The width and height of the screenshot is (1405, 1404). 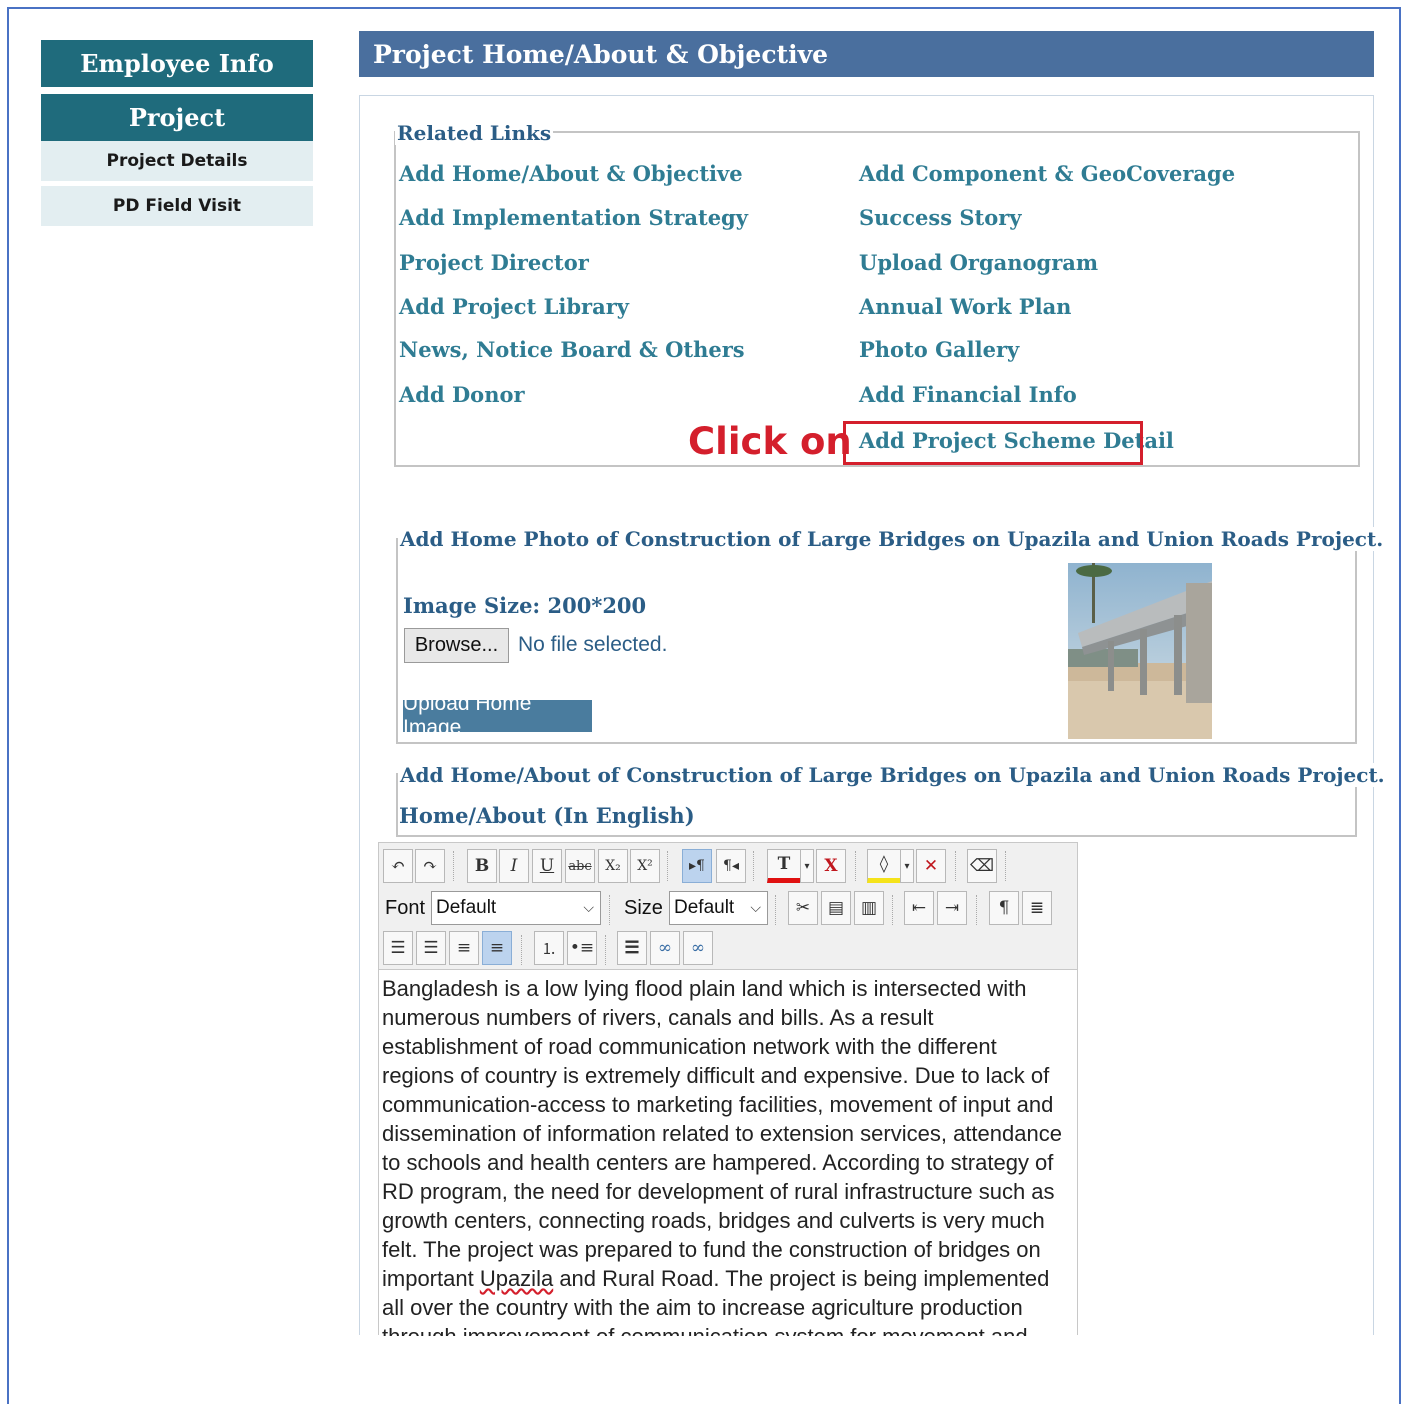 What do you see at coordinates (952, 908) in the screenshot?
I see `indent-icon: ⇥` at bounding box center [952, 908].